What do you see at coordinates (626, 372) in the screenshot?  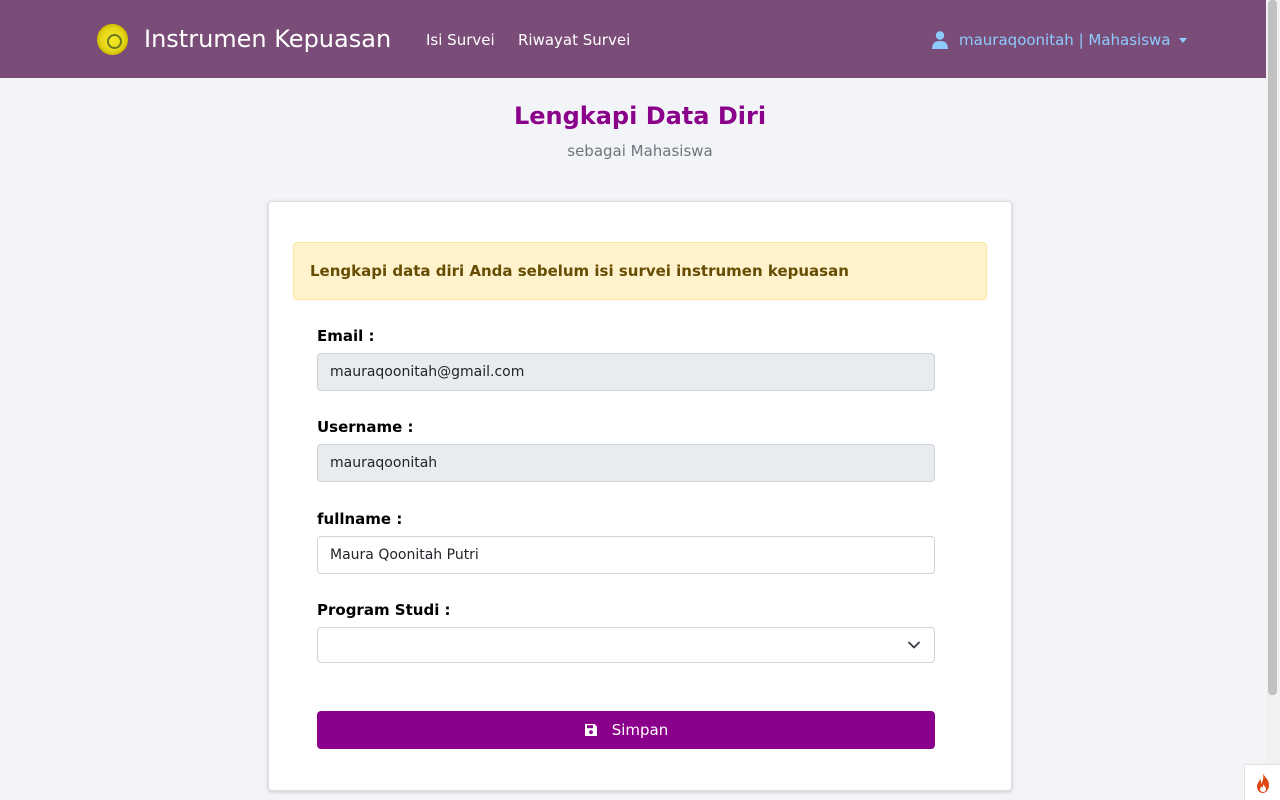 I see `email-field` at bounding box center [626, 372].